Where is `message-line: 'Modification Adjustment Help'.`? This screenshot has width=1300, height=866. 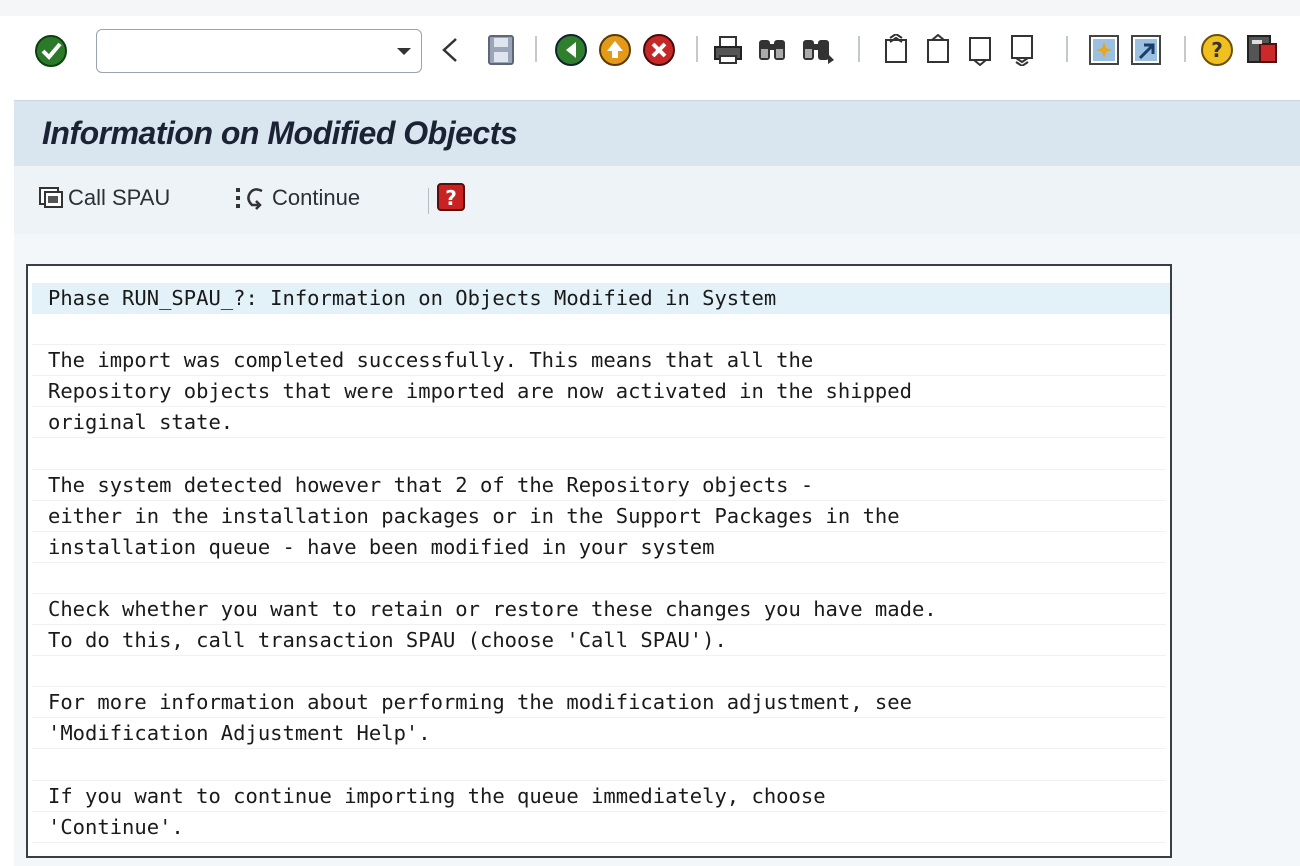 message-line: 'Modification Adjustment Help'. is located at coordinates (239, 733).